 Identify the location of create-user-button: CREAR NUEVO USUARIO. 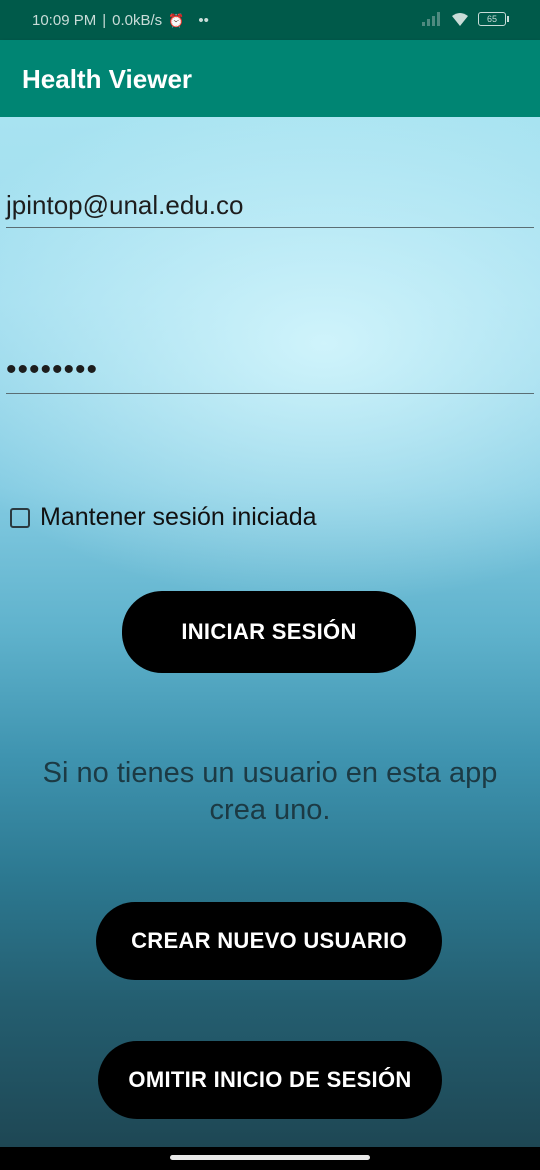
(269, 941).